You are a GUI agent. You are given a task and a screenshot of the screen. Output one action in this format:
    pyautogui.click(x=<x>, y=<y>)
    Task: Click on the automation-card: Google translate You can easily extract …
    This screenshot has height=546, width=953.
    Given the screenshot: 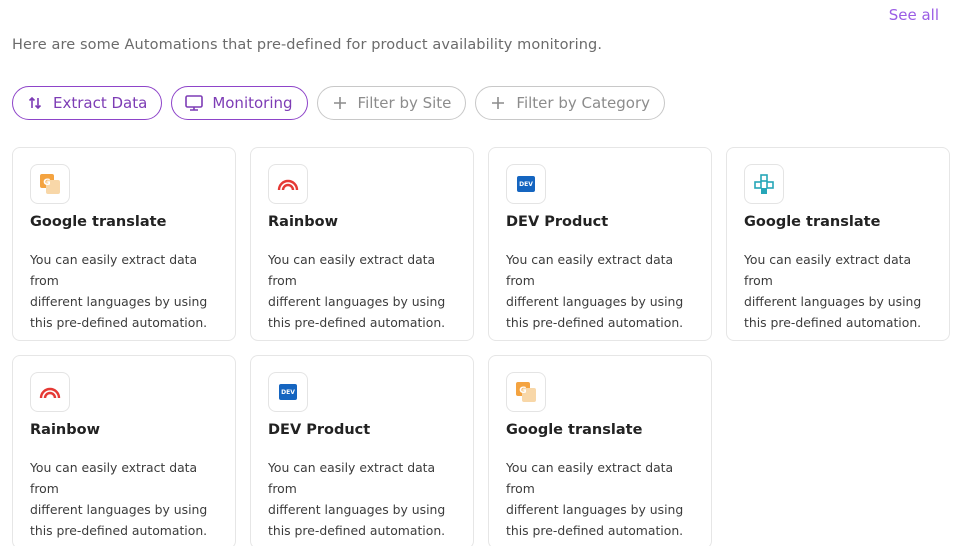 What is the action you would take?
    pyautogui.click(x=838, y=244)
    